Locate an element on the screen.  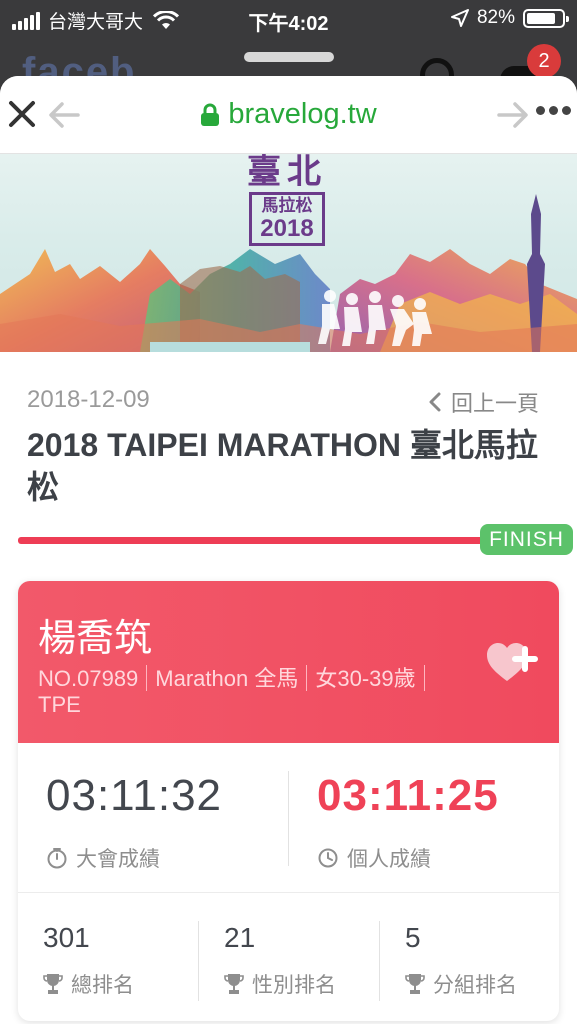
status-right: 82% is located at coordinates (509, 18).